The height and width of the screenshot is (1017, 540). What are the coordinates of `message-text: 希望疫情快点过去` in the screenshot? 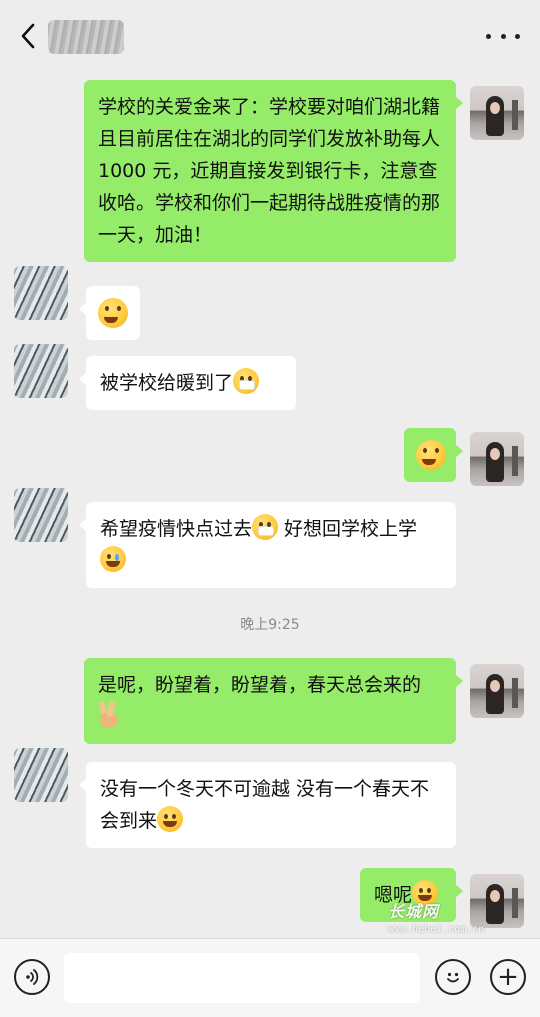 It's located at (176, 529).